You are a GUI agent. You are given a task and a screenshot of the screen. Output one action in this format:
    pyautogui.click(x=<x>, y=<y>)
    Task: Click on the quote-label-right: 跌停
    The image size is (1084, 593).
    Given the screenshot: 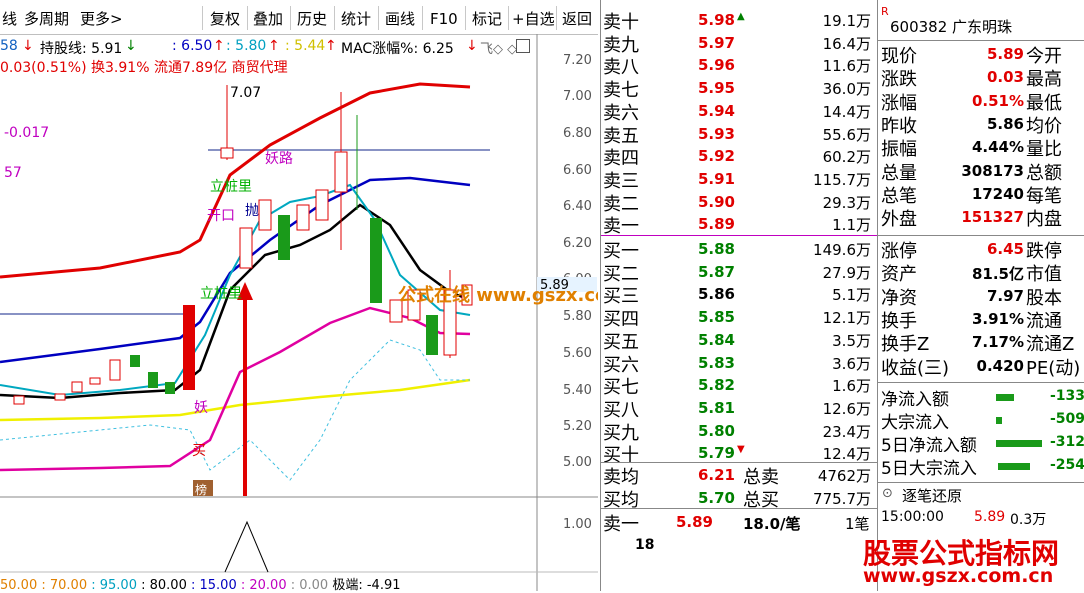 What is the action you would take?
    pyautogui.click(x=1044, y=251)
    